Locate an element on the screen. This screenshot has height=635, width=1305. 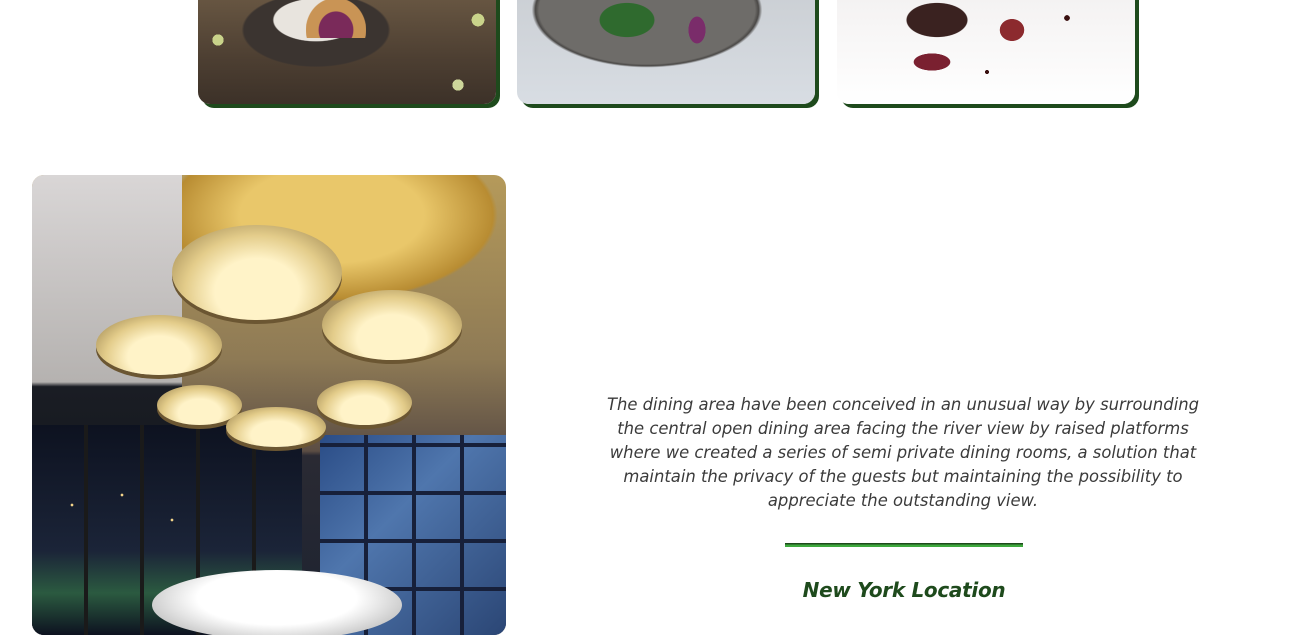
section-divider is located at coordinates (904, 545).